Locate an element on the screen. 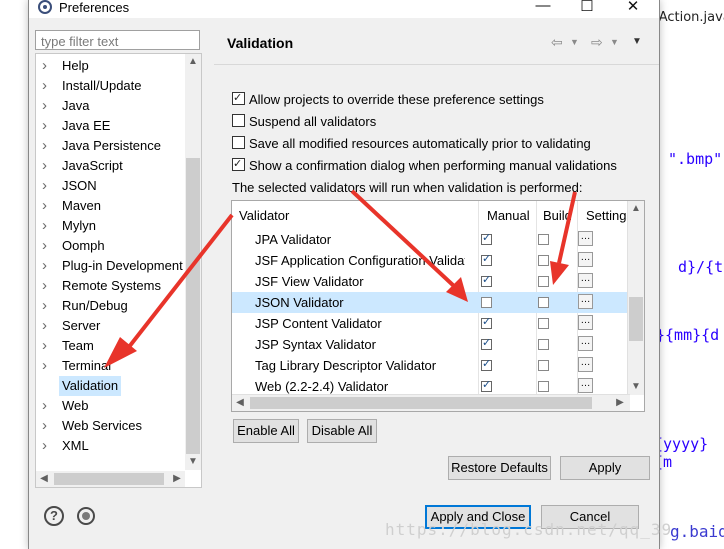 Image resolution: width=724 pixels, height=549 pixels. column-header-settings: Settings is located at coordinates (607, 215).